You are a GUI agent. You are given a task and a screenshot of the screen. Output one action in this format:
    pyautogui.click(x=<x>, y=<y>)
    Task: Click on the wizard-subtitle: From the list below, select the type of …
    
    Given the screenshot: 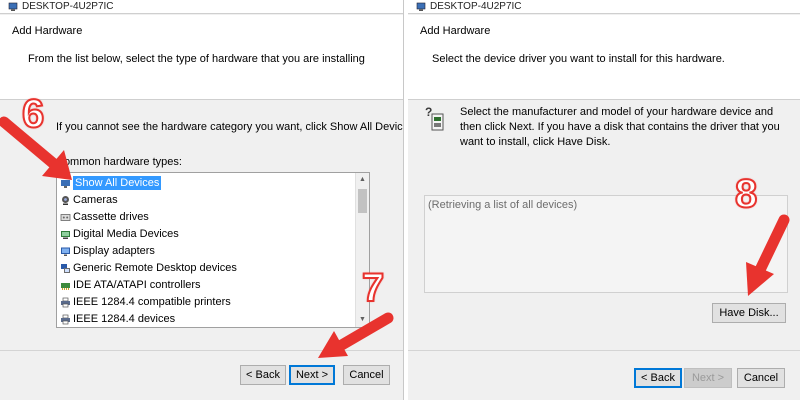 What is the action you would take?
    pyautogui.click(x=196, y=59)
    